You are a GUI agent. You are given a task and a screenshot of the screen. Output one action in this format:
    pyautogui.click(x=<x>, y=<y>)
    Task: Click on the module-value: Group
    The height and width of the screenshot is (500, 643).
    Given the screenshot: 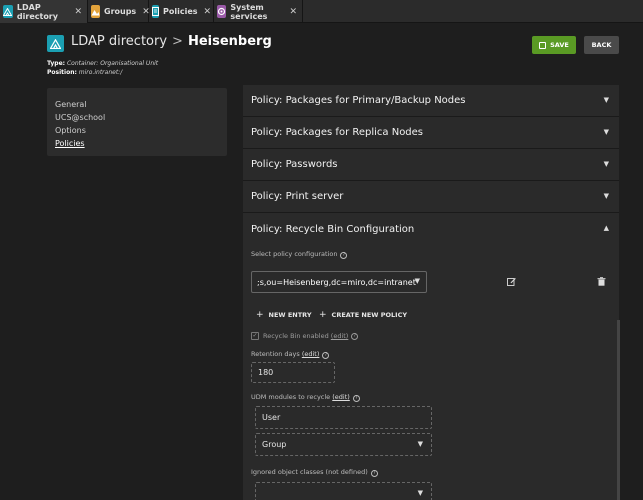 What is the action you would take?
    pyautogui.click(x=274, y=444)
    